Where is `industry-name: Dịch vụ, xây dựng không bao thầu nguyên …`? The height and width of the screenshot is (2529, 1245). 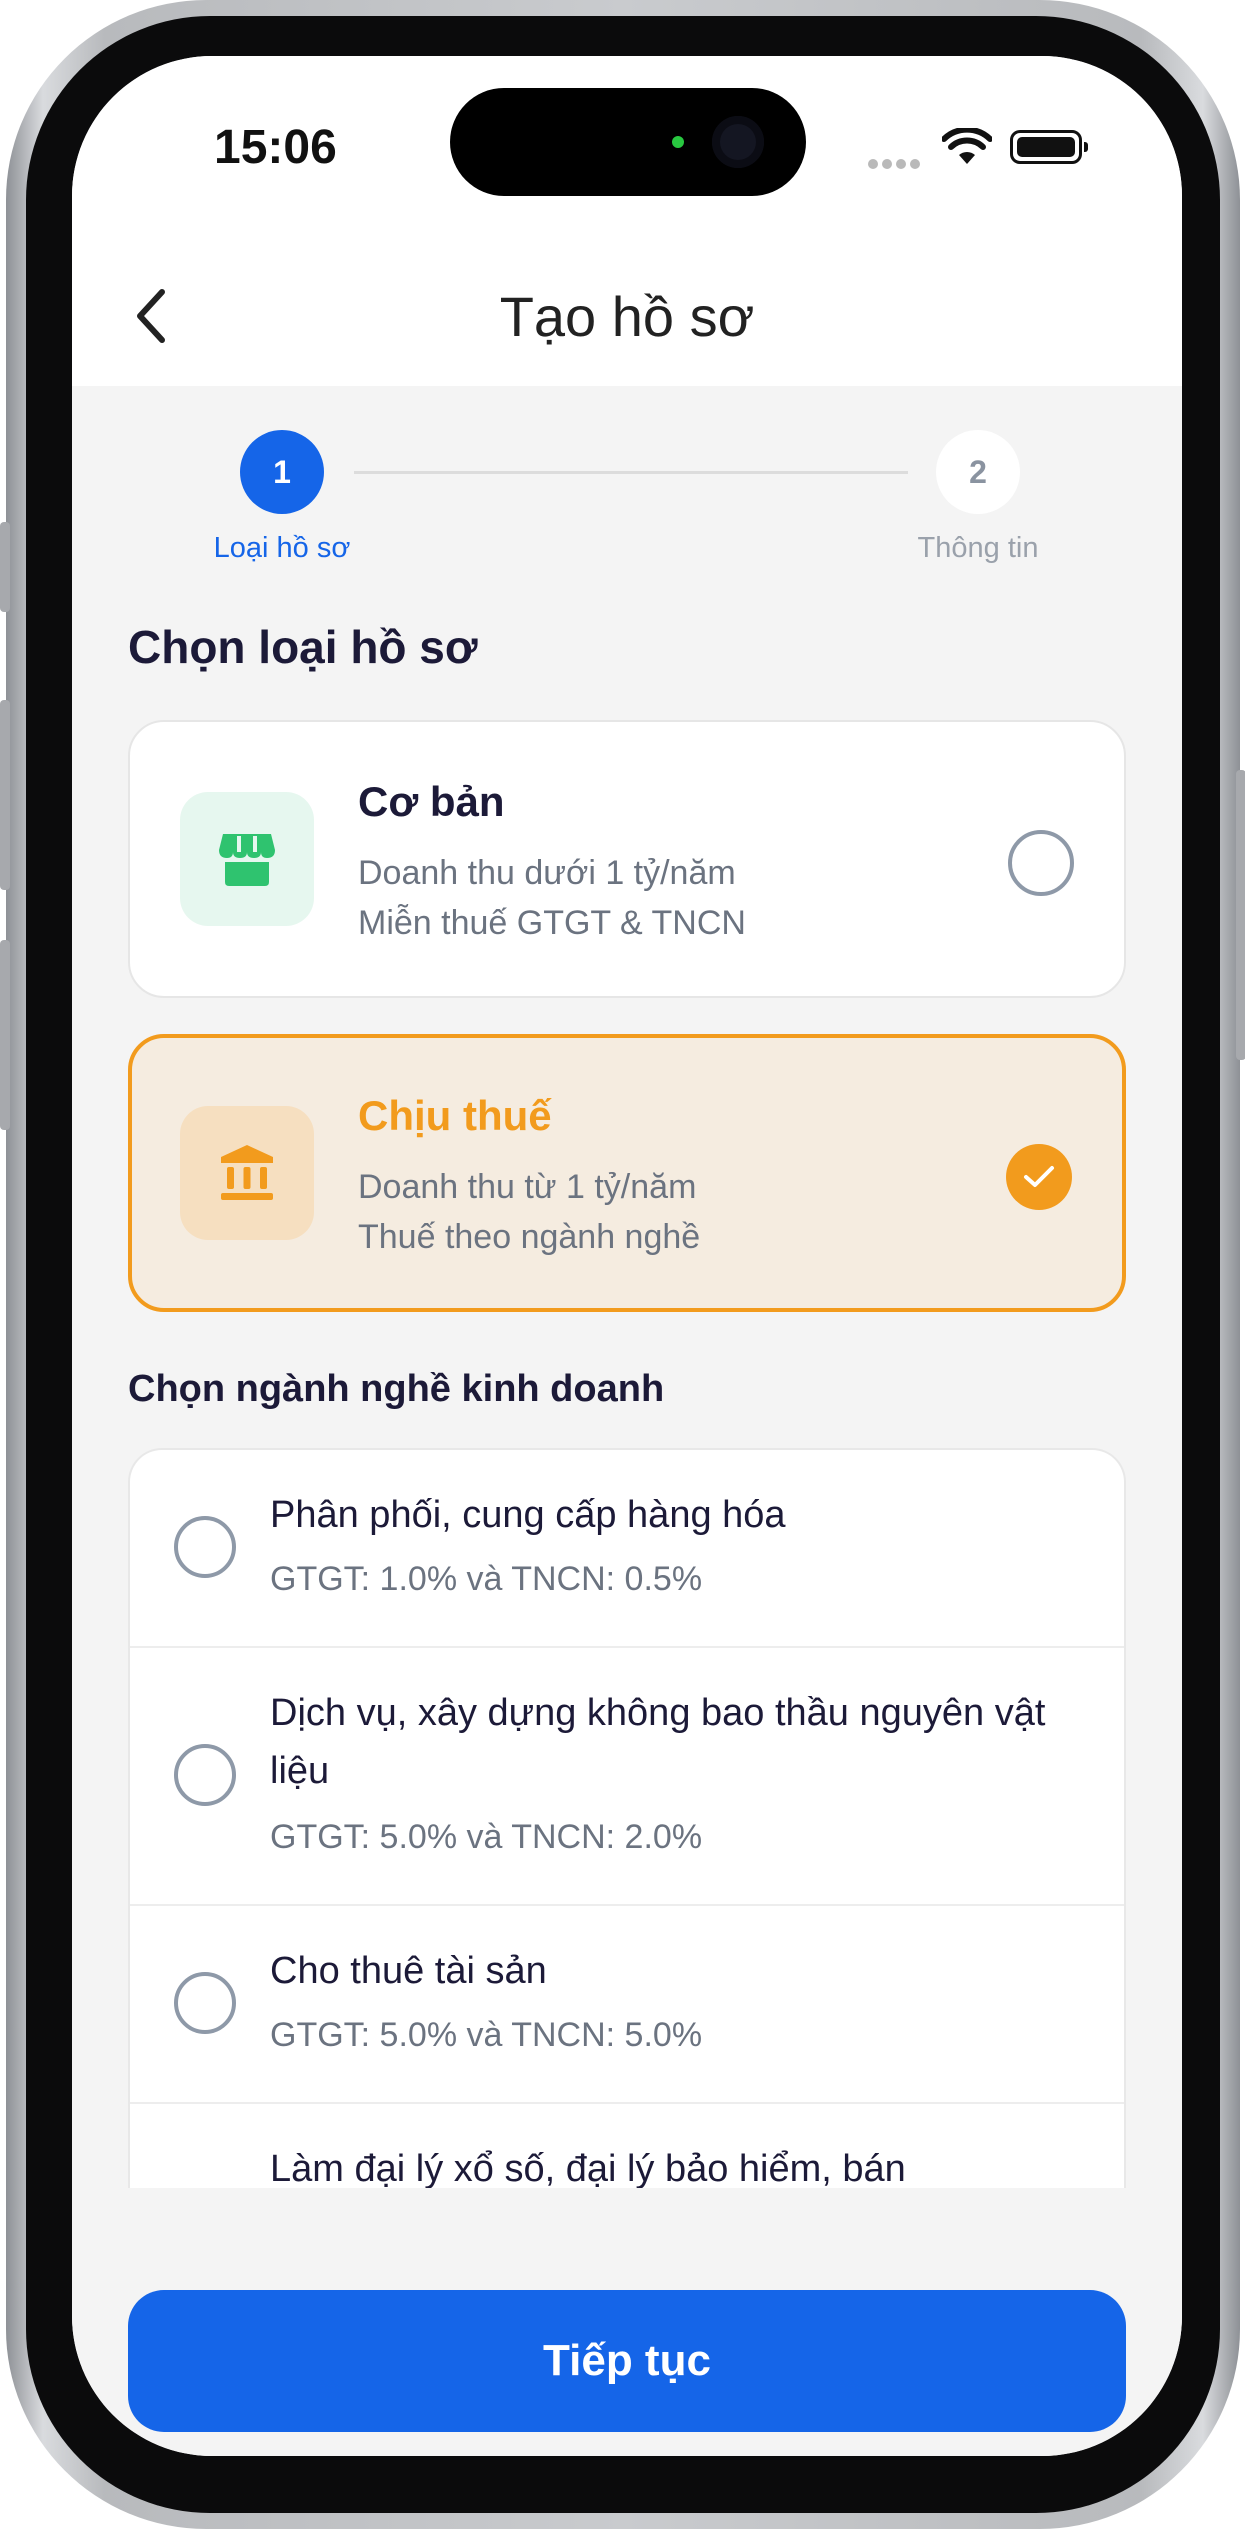 industry-name: Dịch vụ, xây dựng không bao thầu nguyên … is located at coordinates (658, 1742).